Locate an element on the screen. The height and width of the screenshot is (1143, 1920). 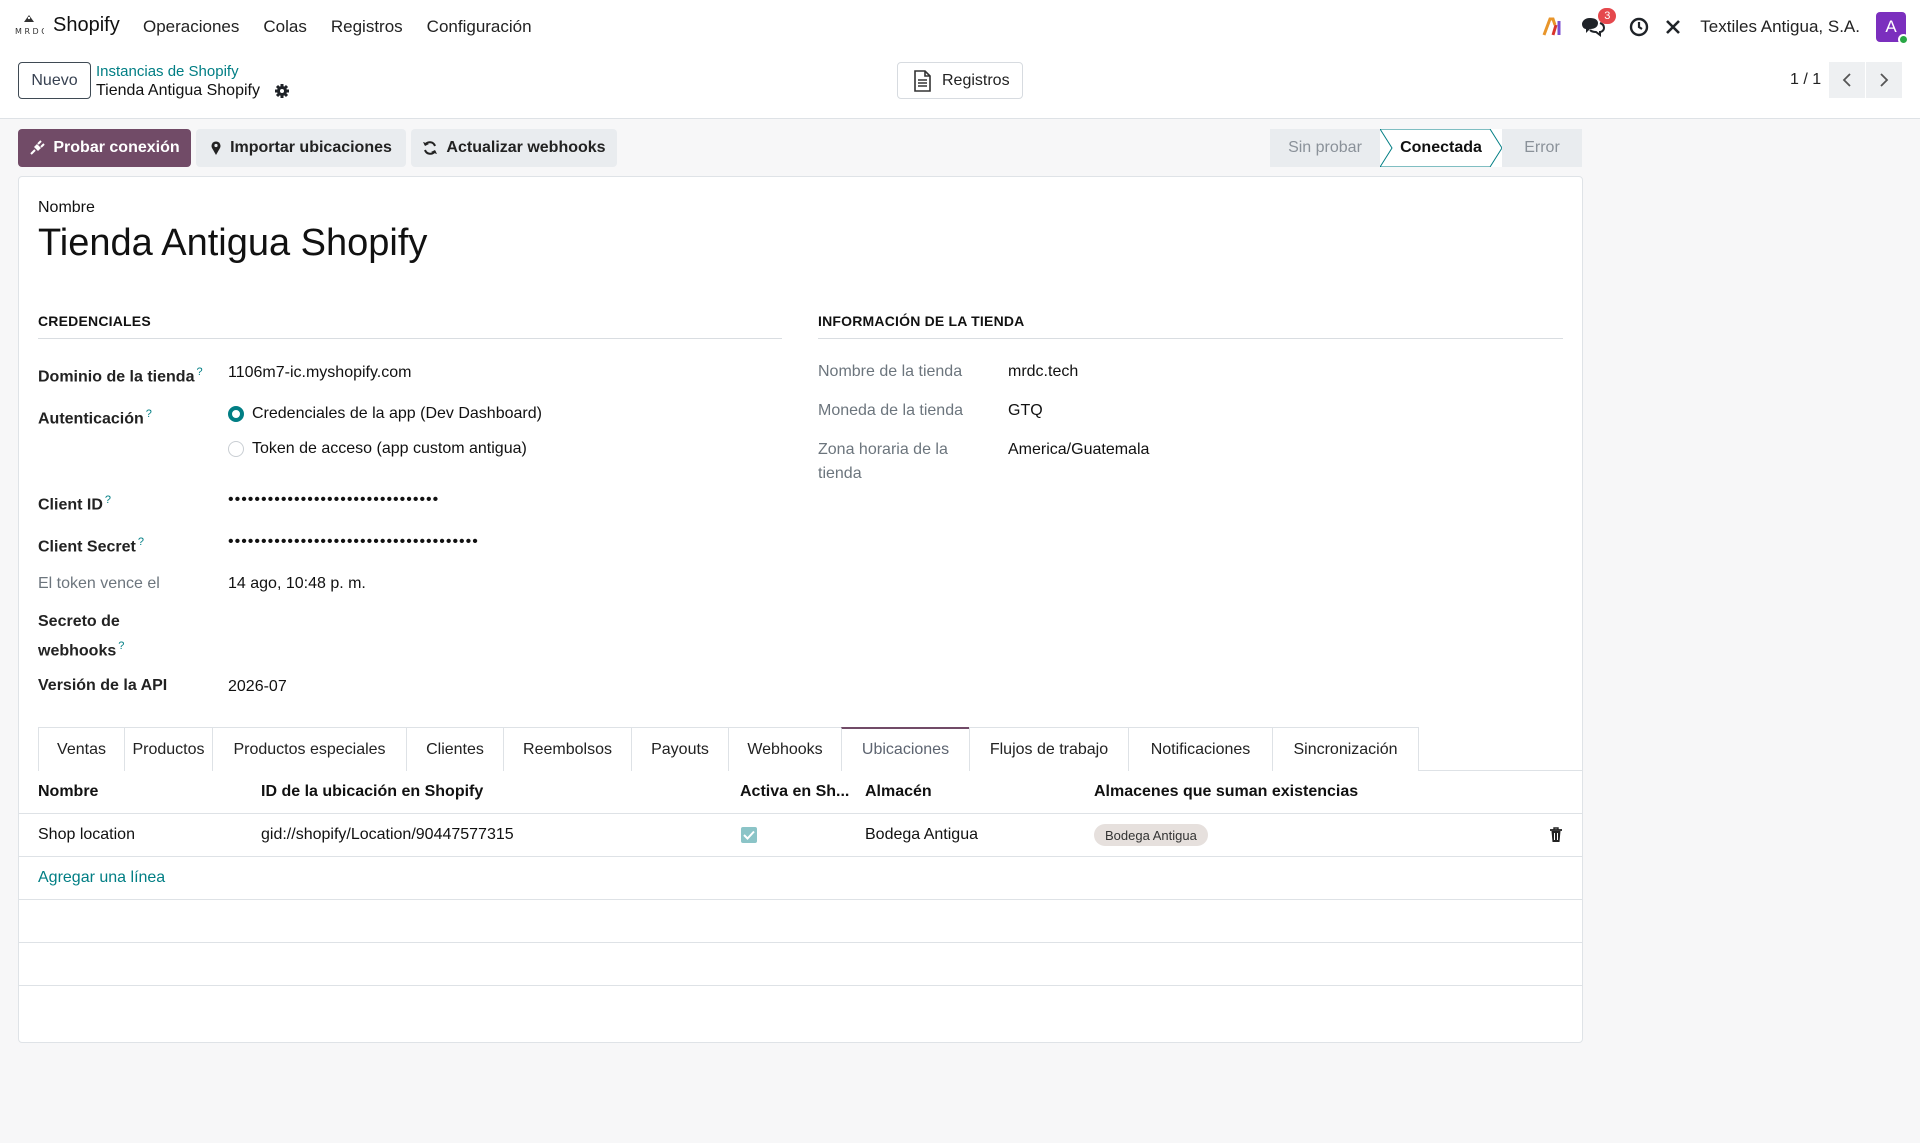
name-label: Nombre is located at coordinates (66, 207).